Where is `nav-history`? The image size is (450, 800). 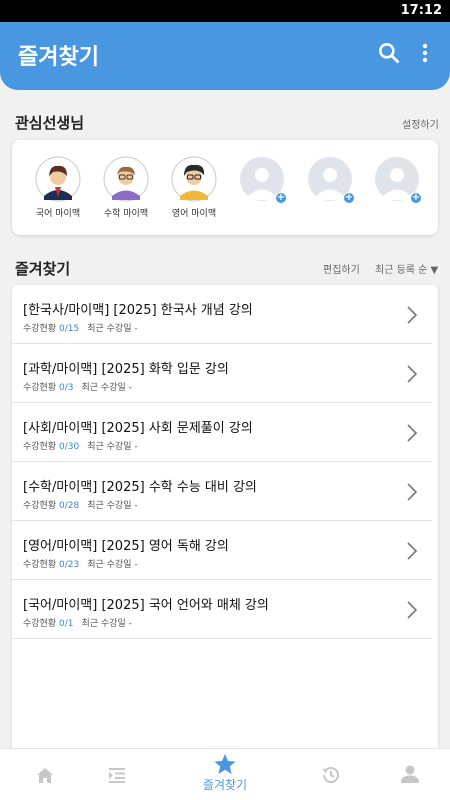 nav-history is located at coordinates (331, 774).